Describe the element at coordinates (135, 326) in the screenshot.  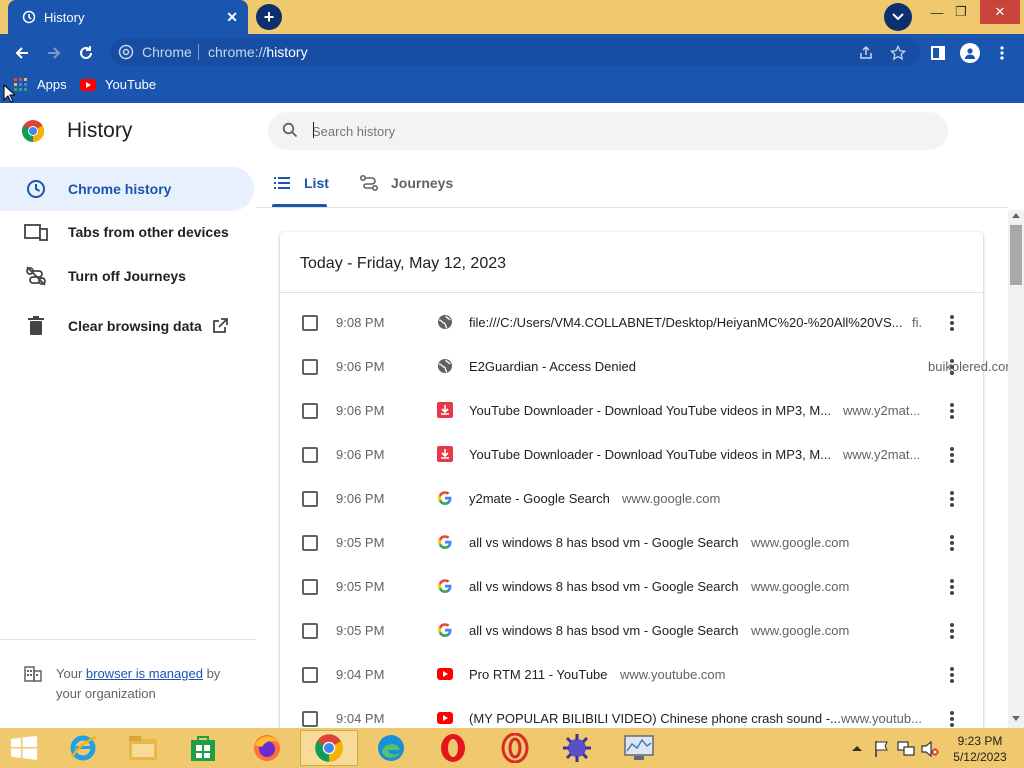
I see `sidebar-item-label: Clear browsing data` at that location.